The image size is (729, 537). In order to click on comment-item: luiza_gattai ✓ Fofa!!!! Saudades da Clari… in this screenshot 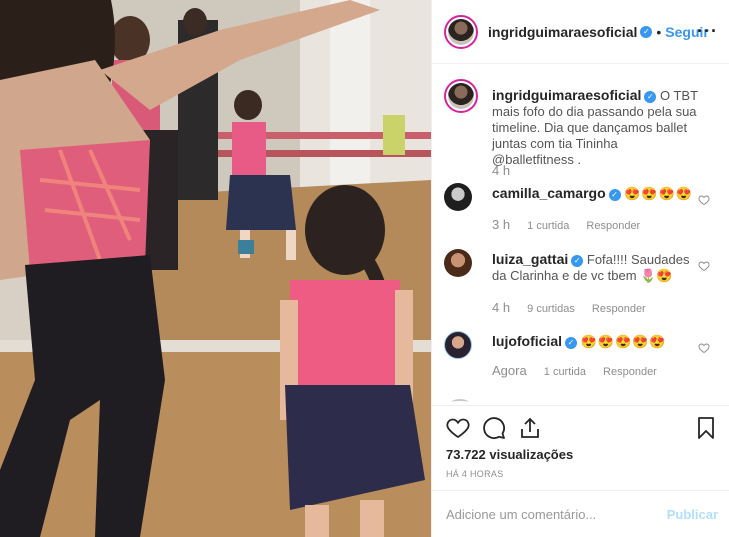, I will do `click(584, 289)`.